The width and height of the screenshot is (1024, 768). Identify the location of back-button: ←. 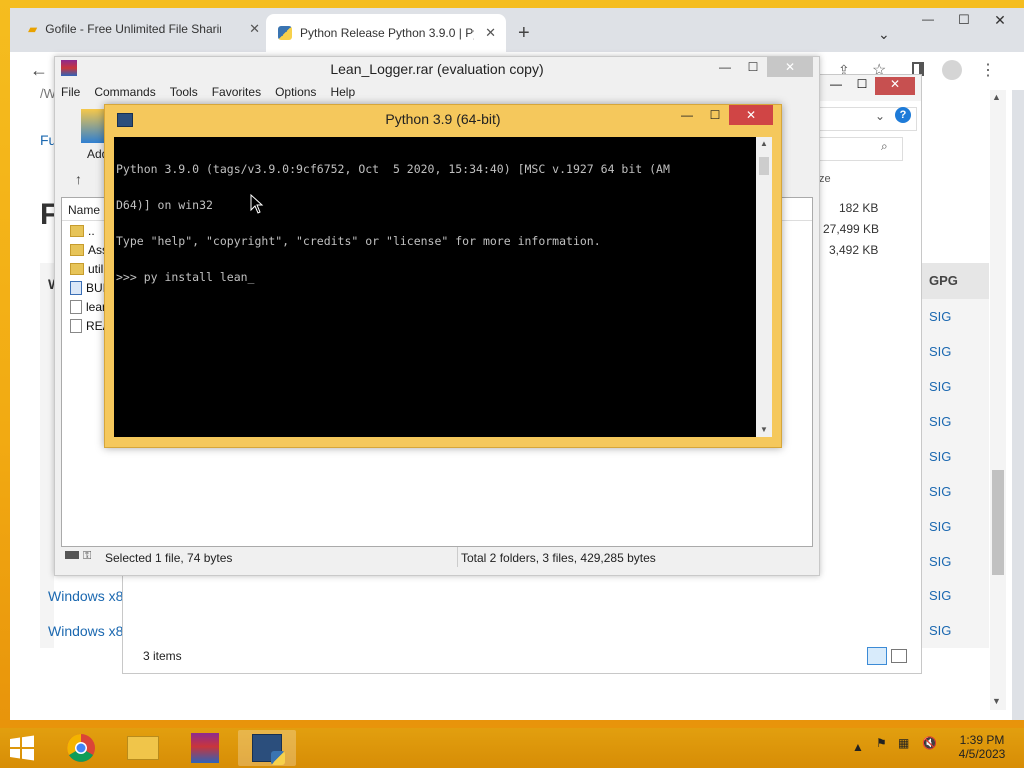
(39, 70).